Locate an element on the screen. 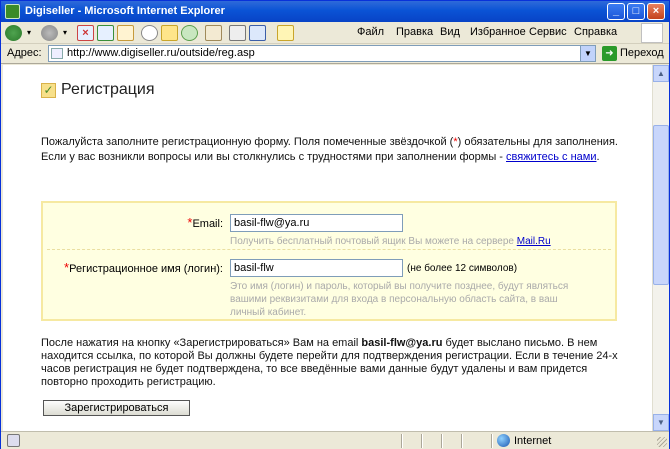 The width and height of the screenshot is (670, 449). window-title: Digiseller - Microsoft Internet Explorer is located at coordinates (125, 11).